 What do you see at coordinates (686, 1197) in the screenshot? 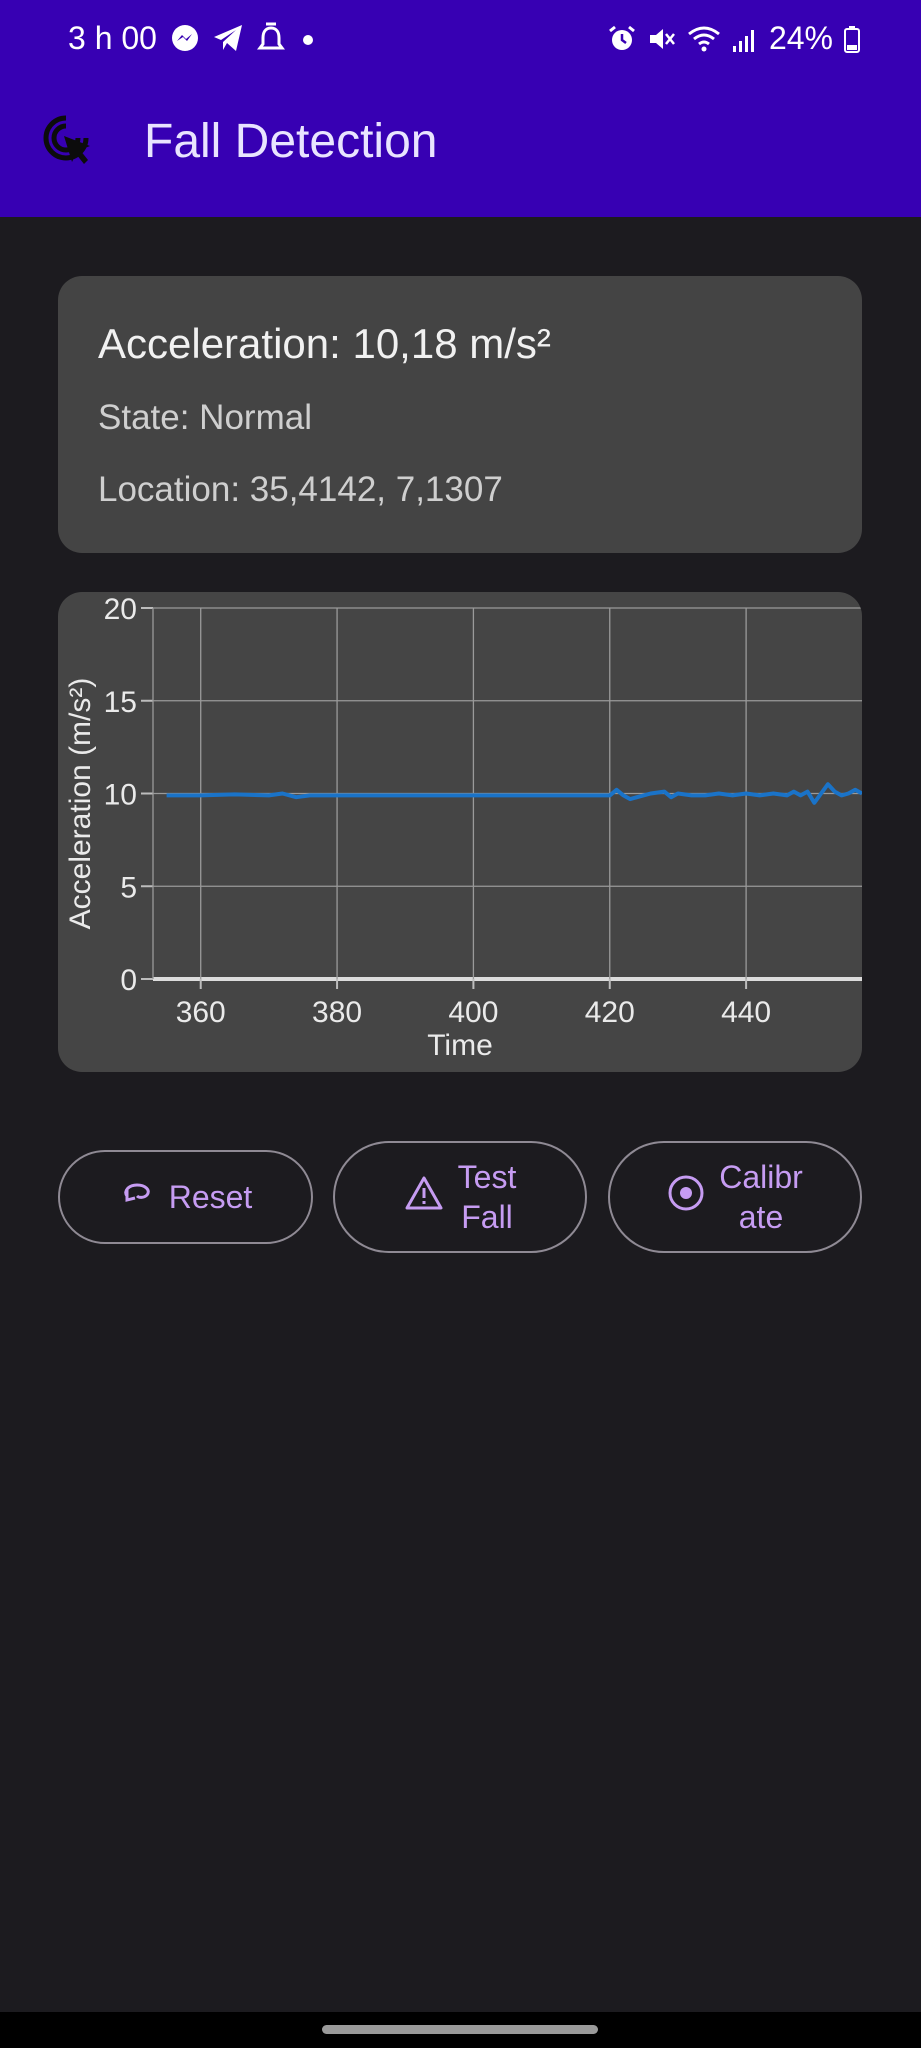
I see `target-icon` at bounding box center [686, 1197].